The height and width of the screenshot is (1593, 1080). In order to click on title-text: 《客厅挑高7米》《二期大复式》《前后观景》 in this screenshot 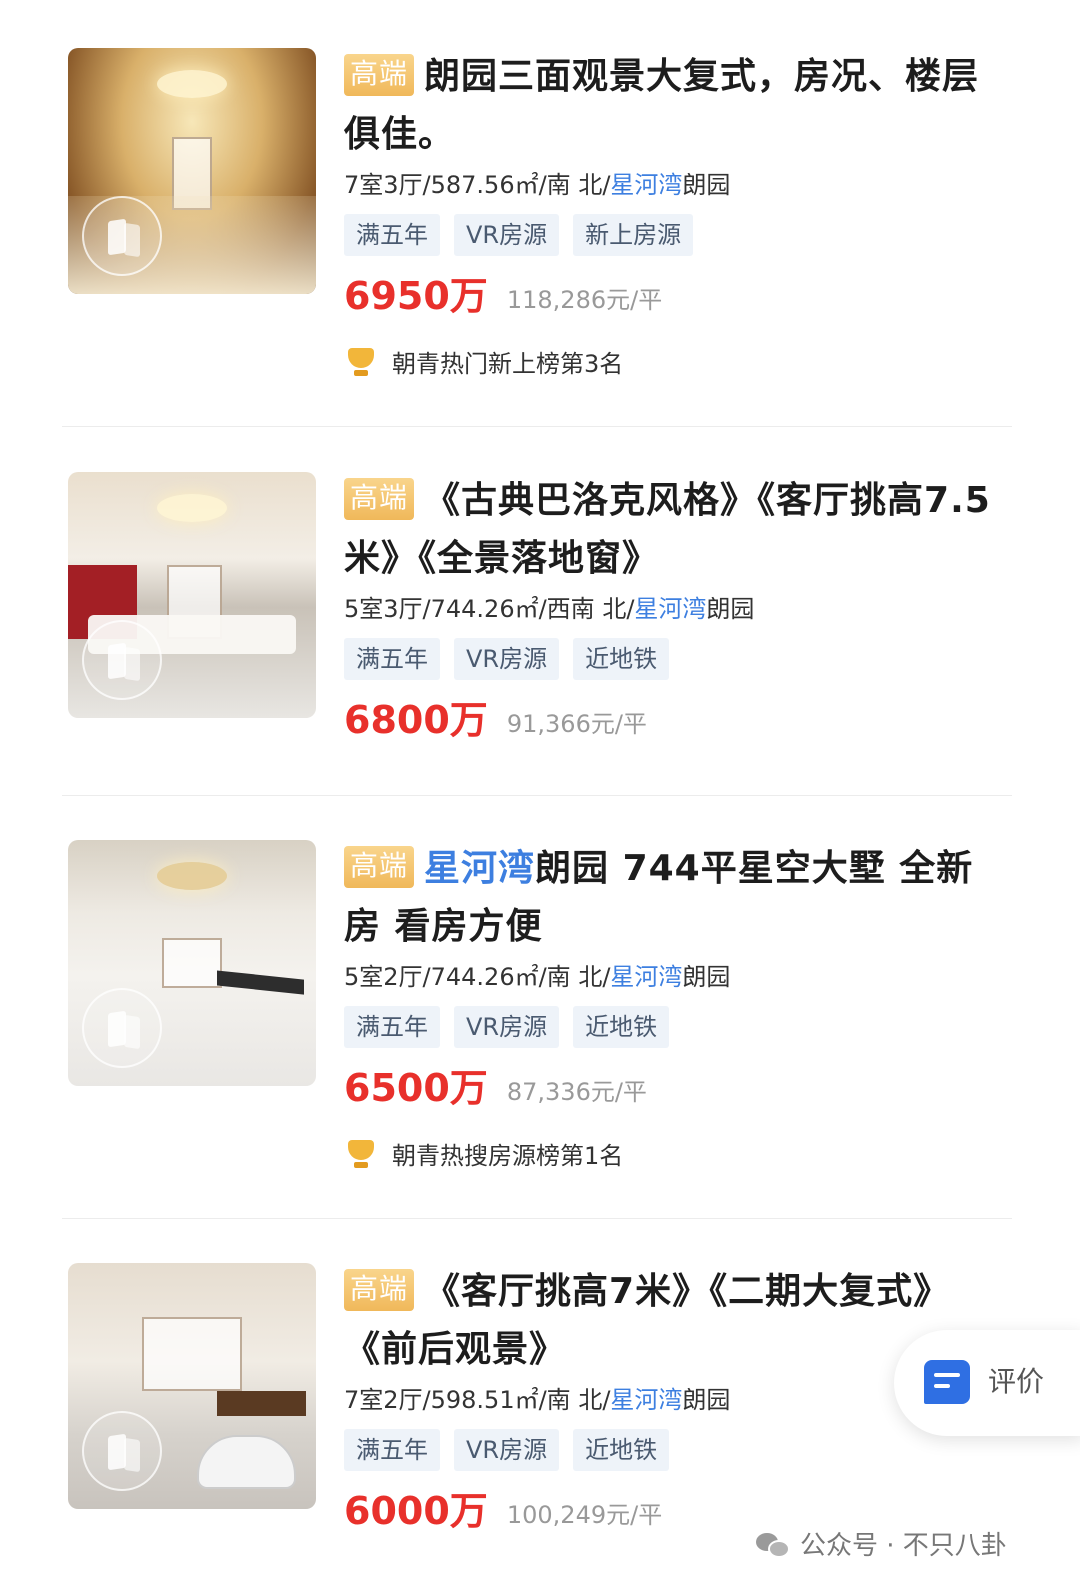, I will do `click(647, 1320)`.